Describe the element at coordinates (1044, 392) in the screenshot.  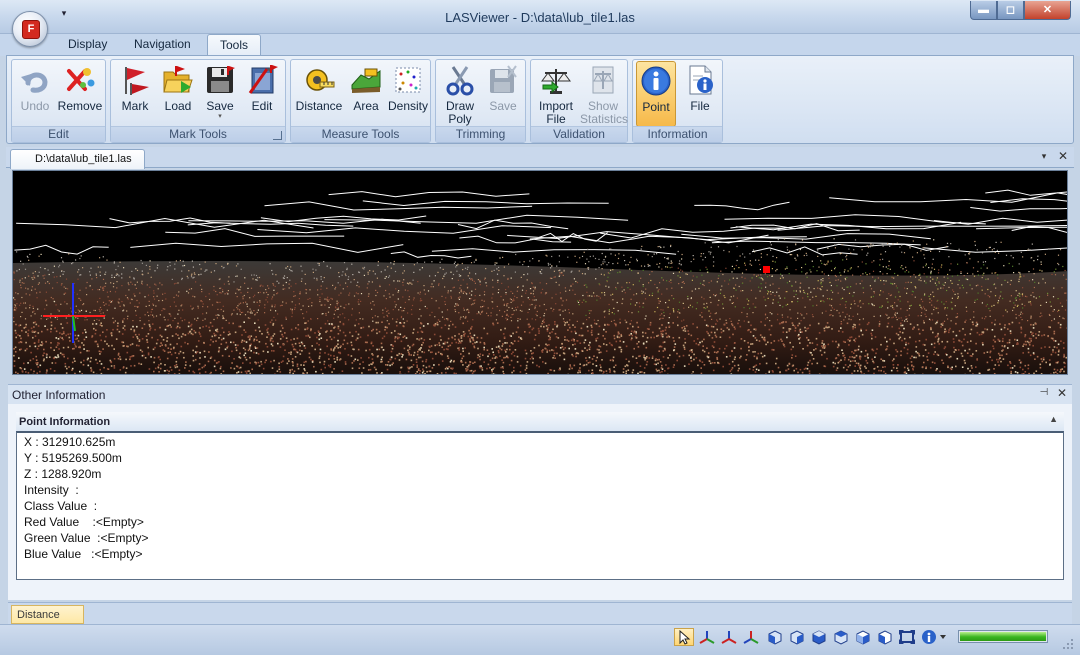
I see `pin-icon: ⊣` at that location.